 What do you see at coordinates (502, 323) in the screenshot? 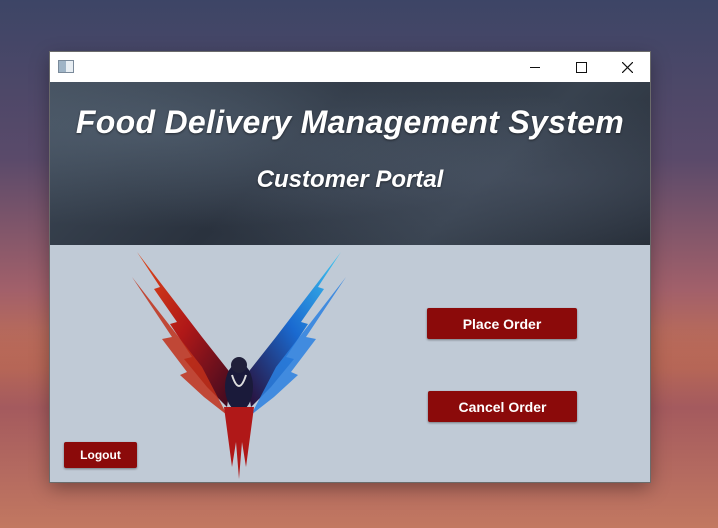
I see `place-order-button: Place Order` at bounding box center [502, 323].